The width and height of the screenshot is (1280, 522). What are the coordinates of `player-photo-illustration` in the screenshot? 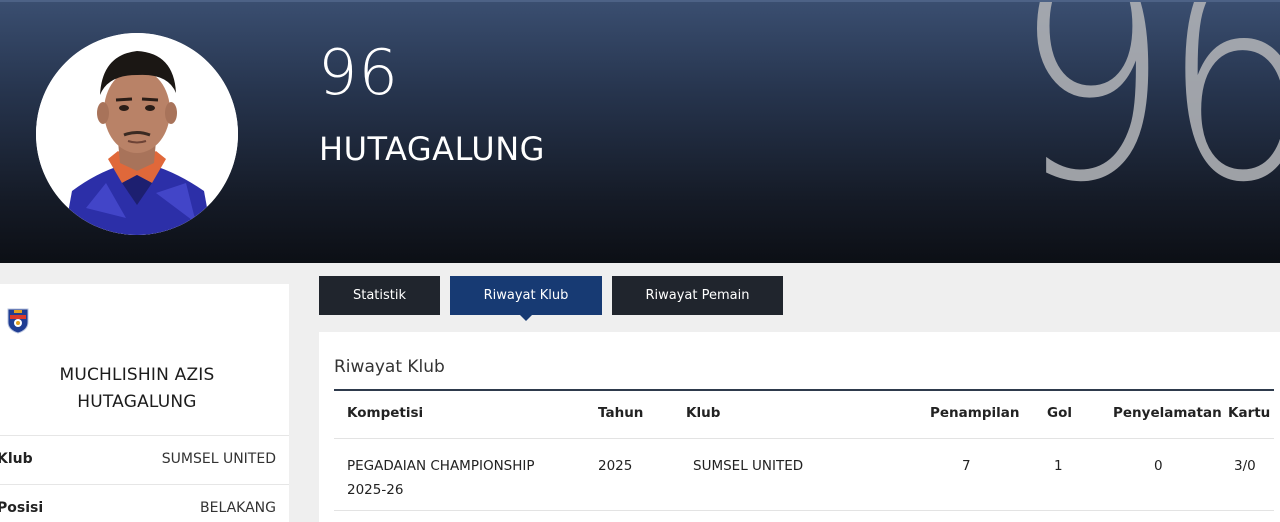 It's located at (137, 134).